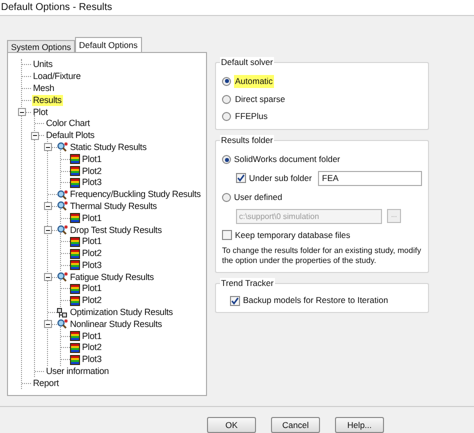 Image resolution: width=474 pixels, height=433 pixels. I want to click on dialog-button: OK, so click(231, 425).